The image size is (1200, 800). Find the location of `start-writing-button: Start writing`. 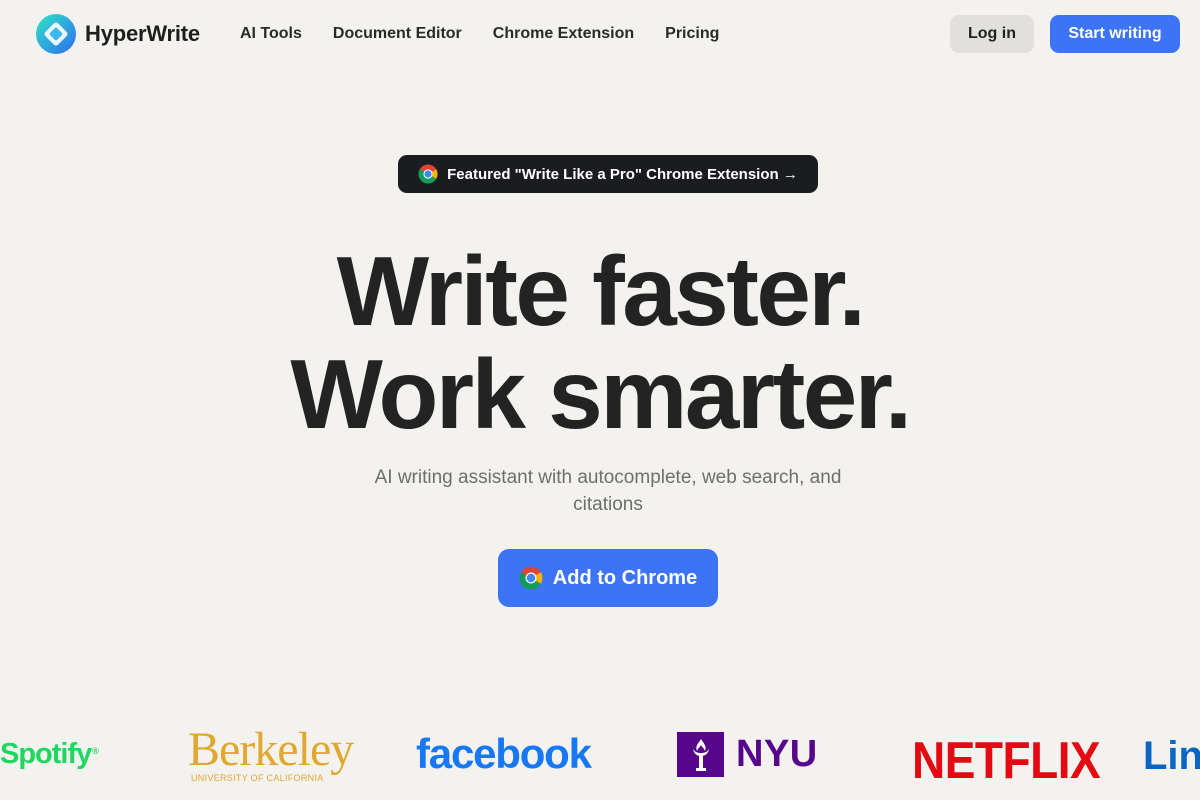

start-writing-button: Start writing is located at coordinates (1115, 34).